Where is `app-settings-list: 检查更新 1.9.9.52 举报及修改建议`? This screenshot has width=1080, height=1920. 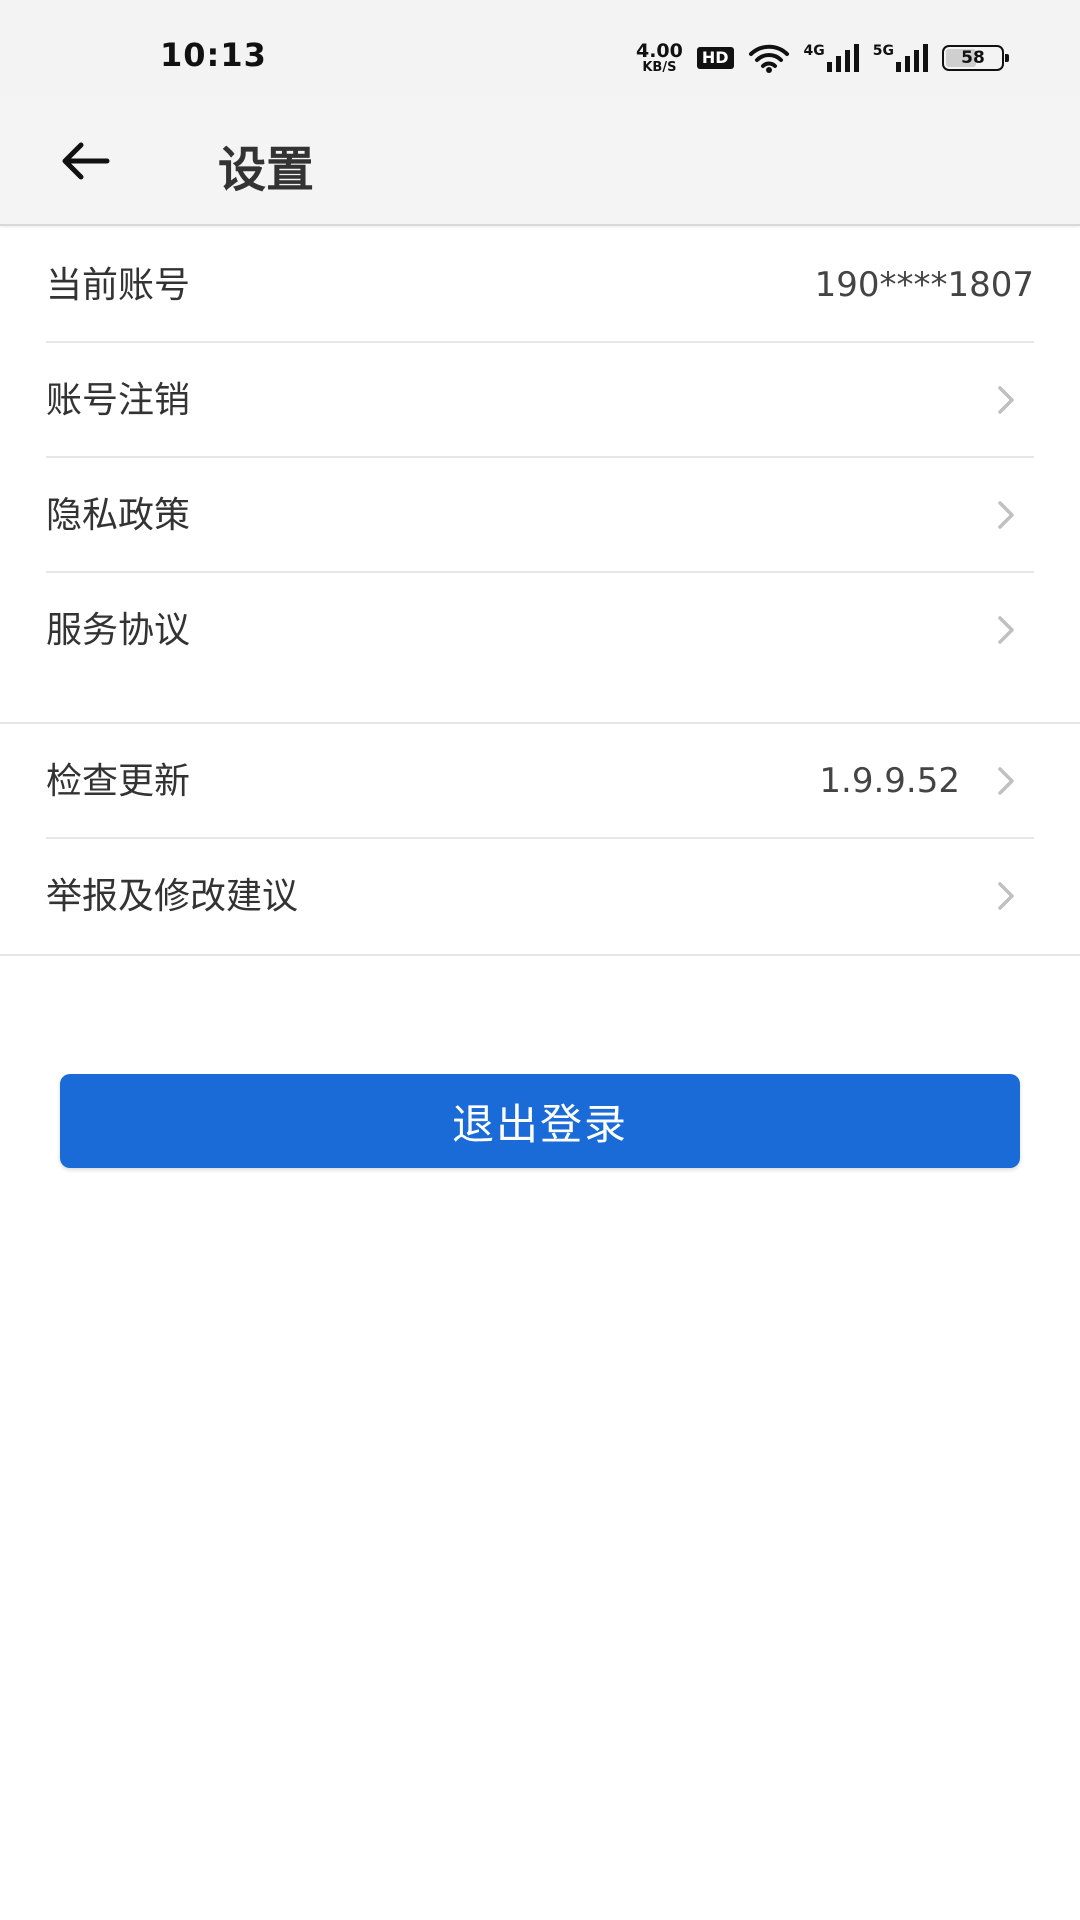 app-settings-list: 检查更新 1.9.9.52 举报及修改建议 is located at coordinates (540, 839).